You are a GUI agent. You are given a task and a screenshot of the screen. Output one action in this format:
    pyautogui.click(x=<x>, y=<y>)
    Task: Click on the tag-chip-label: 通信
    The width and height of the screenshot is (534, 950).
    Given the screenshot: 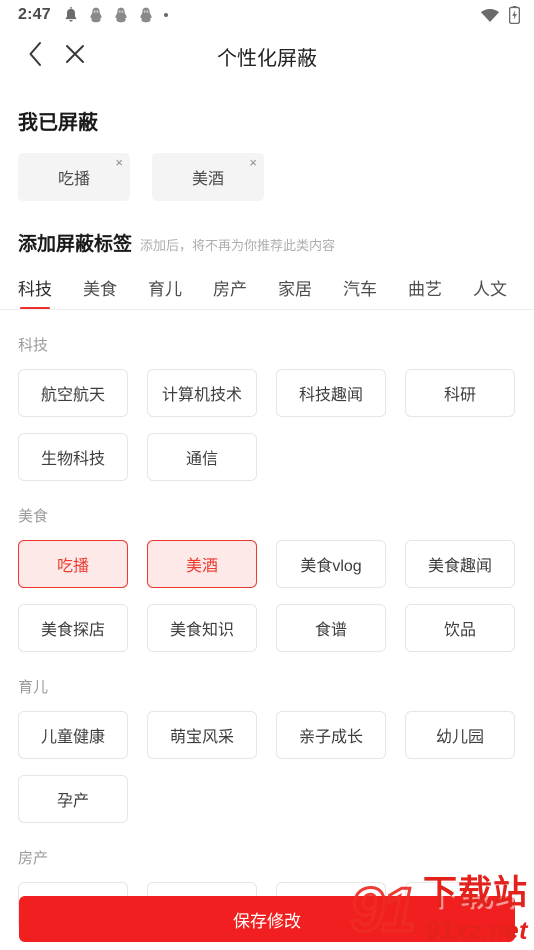 What is the action you would take?
    pyautogui.click(x=201, y=459)
    